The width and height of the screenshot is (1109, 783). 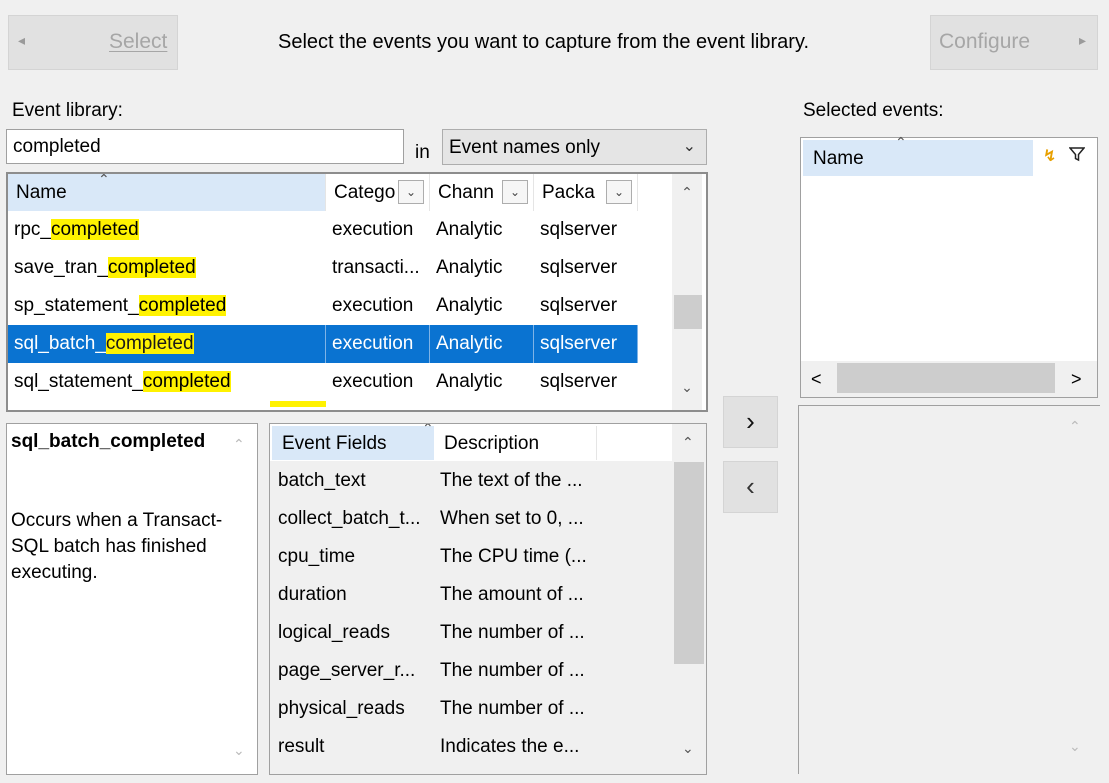 I want to click on event-field-name: logical_reads, so click(x=334, y=632).